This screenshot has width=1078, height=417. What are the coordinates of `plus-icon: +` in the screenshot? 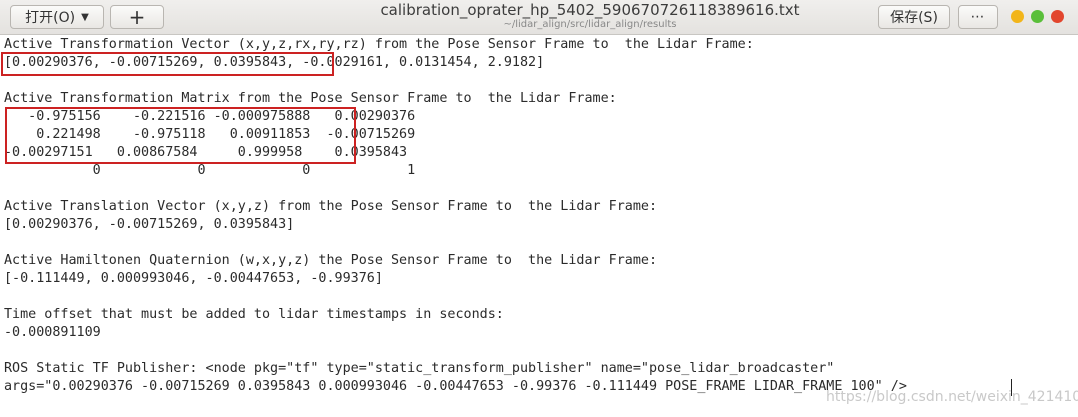 It's located at (137, 17).